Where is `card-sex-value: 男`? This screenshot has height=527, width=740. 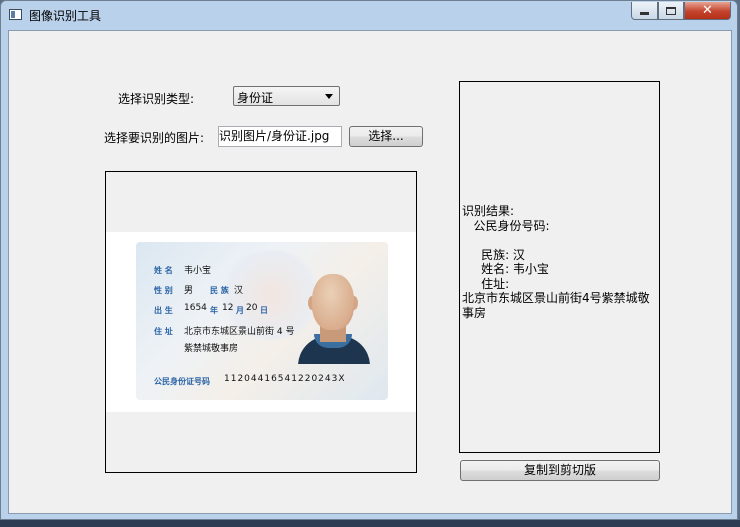 card-sex-value: 男 is located at coordinates (189, 291).